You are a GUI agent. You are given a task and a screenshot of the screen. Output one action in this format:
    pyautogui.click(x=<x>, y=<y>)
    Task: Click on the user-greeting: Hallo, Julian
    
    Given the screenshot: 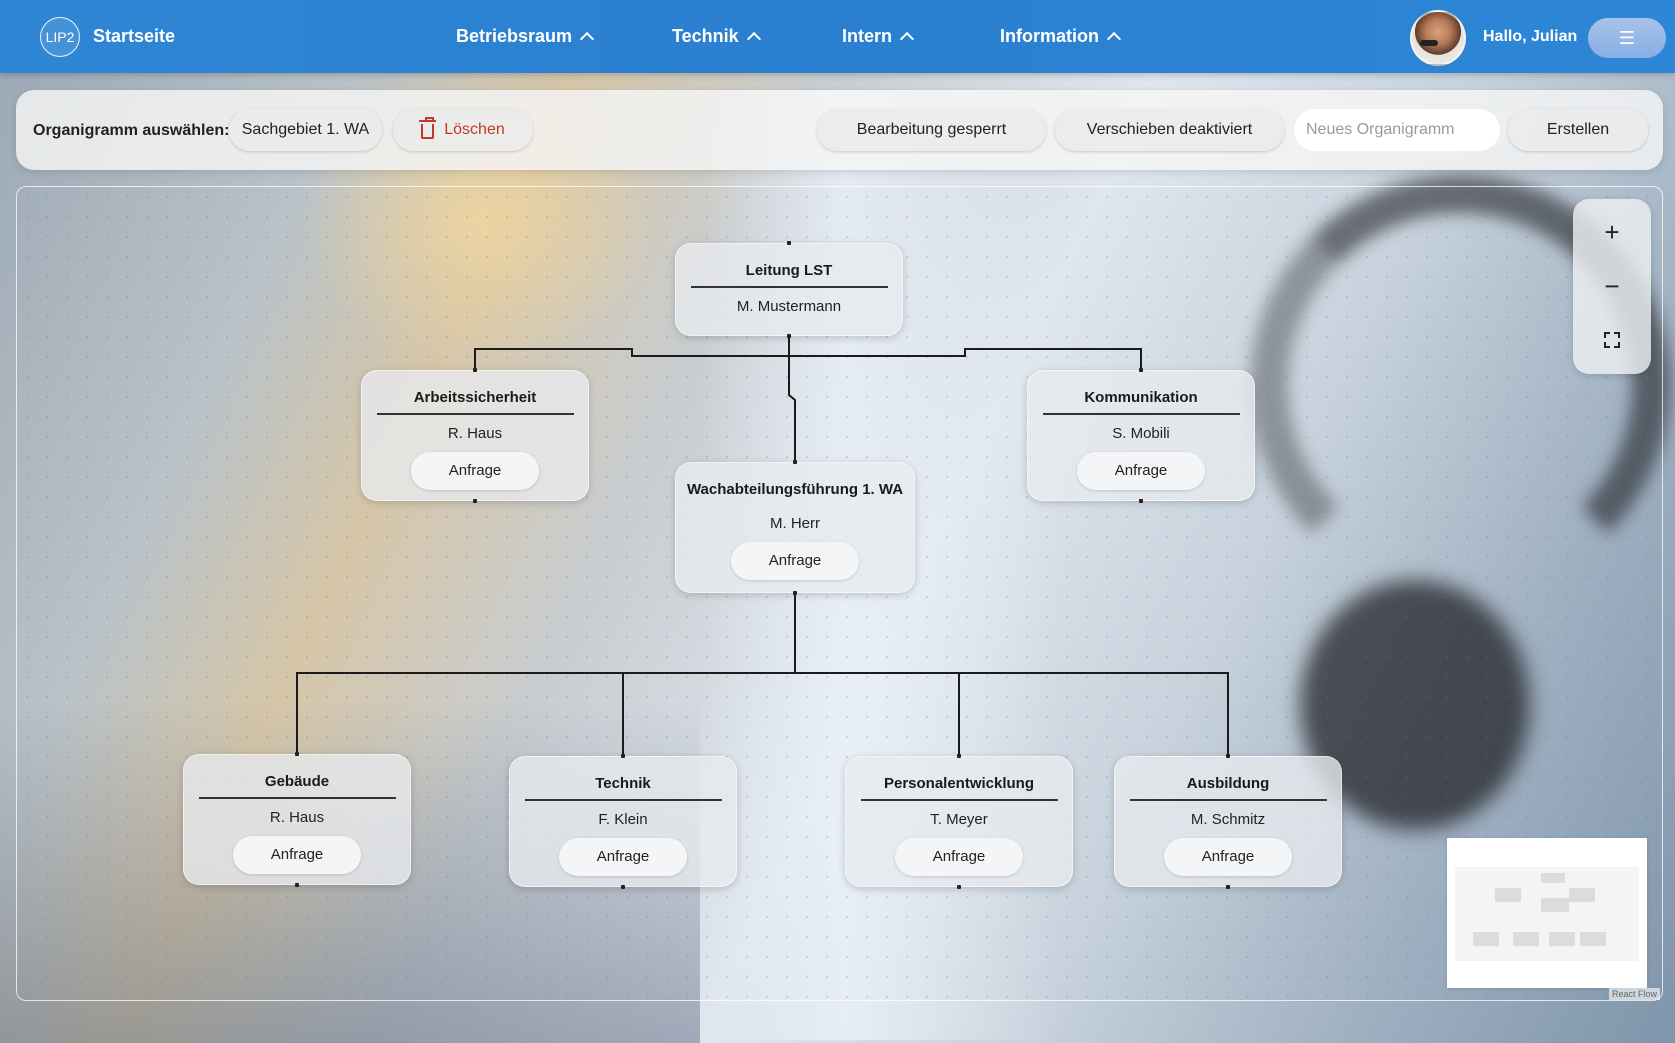 What is the action you would take?
    pyautogui.click(x=1530, y=36)
    